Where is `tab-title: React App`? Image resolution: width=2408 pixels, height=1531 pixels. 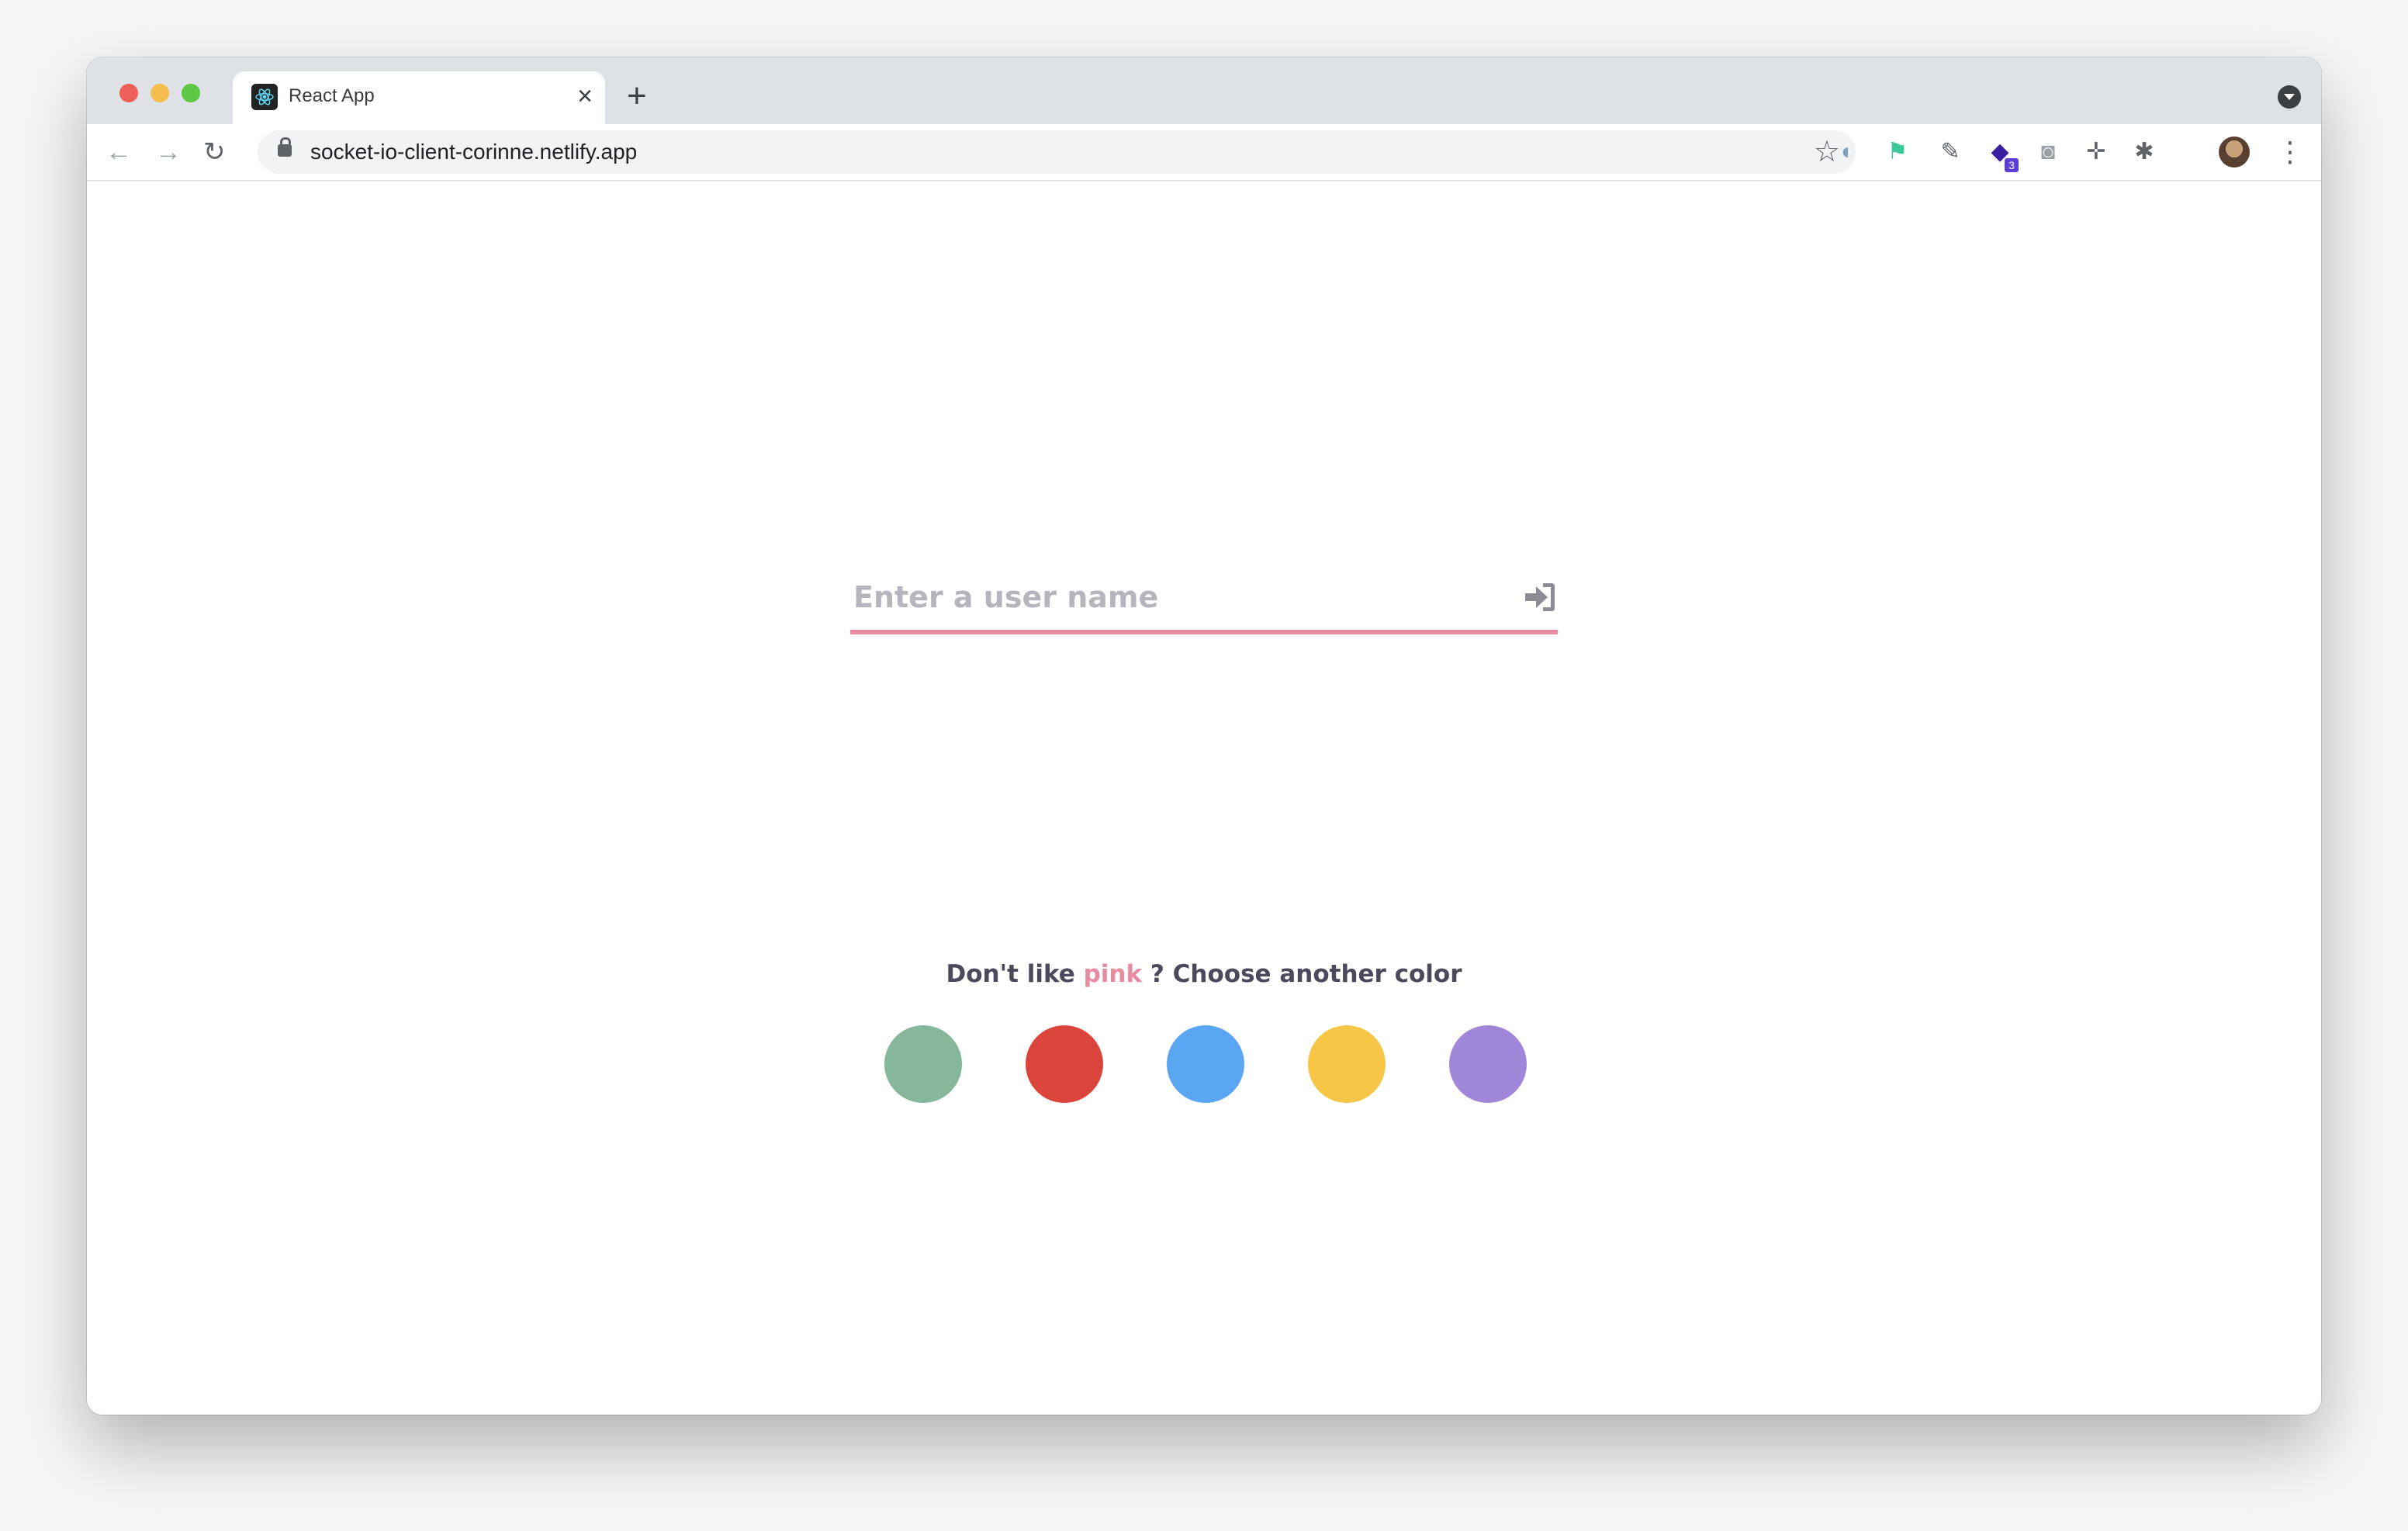 tab-title: React App is located at coordinates (332, 95).